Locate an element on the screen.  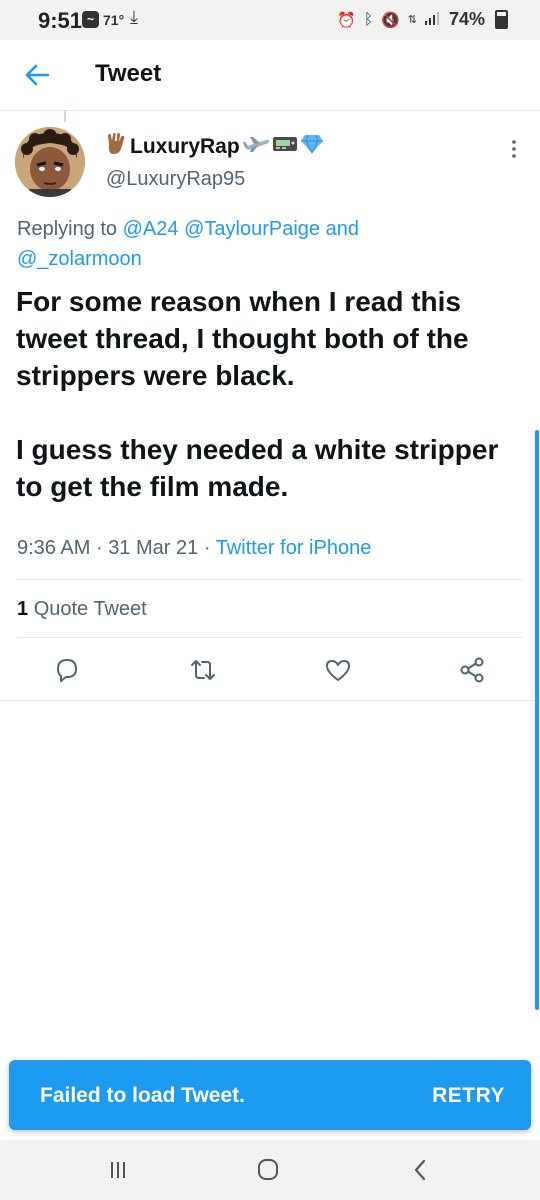
gem-emoji is located at coordinates (312, 146).